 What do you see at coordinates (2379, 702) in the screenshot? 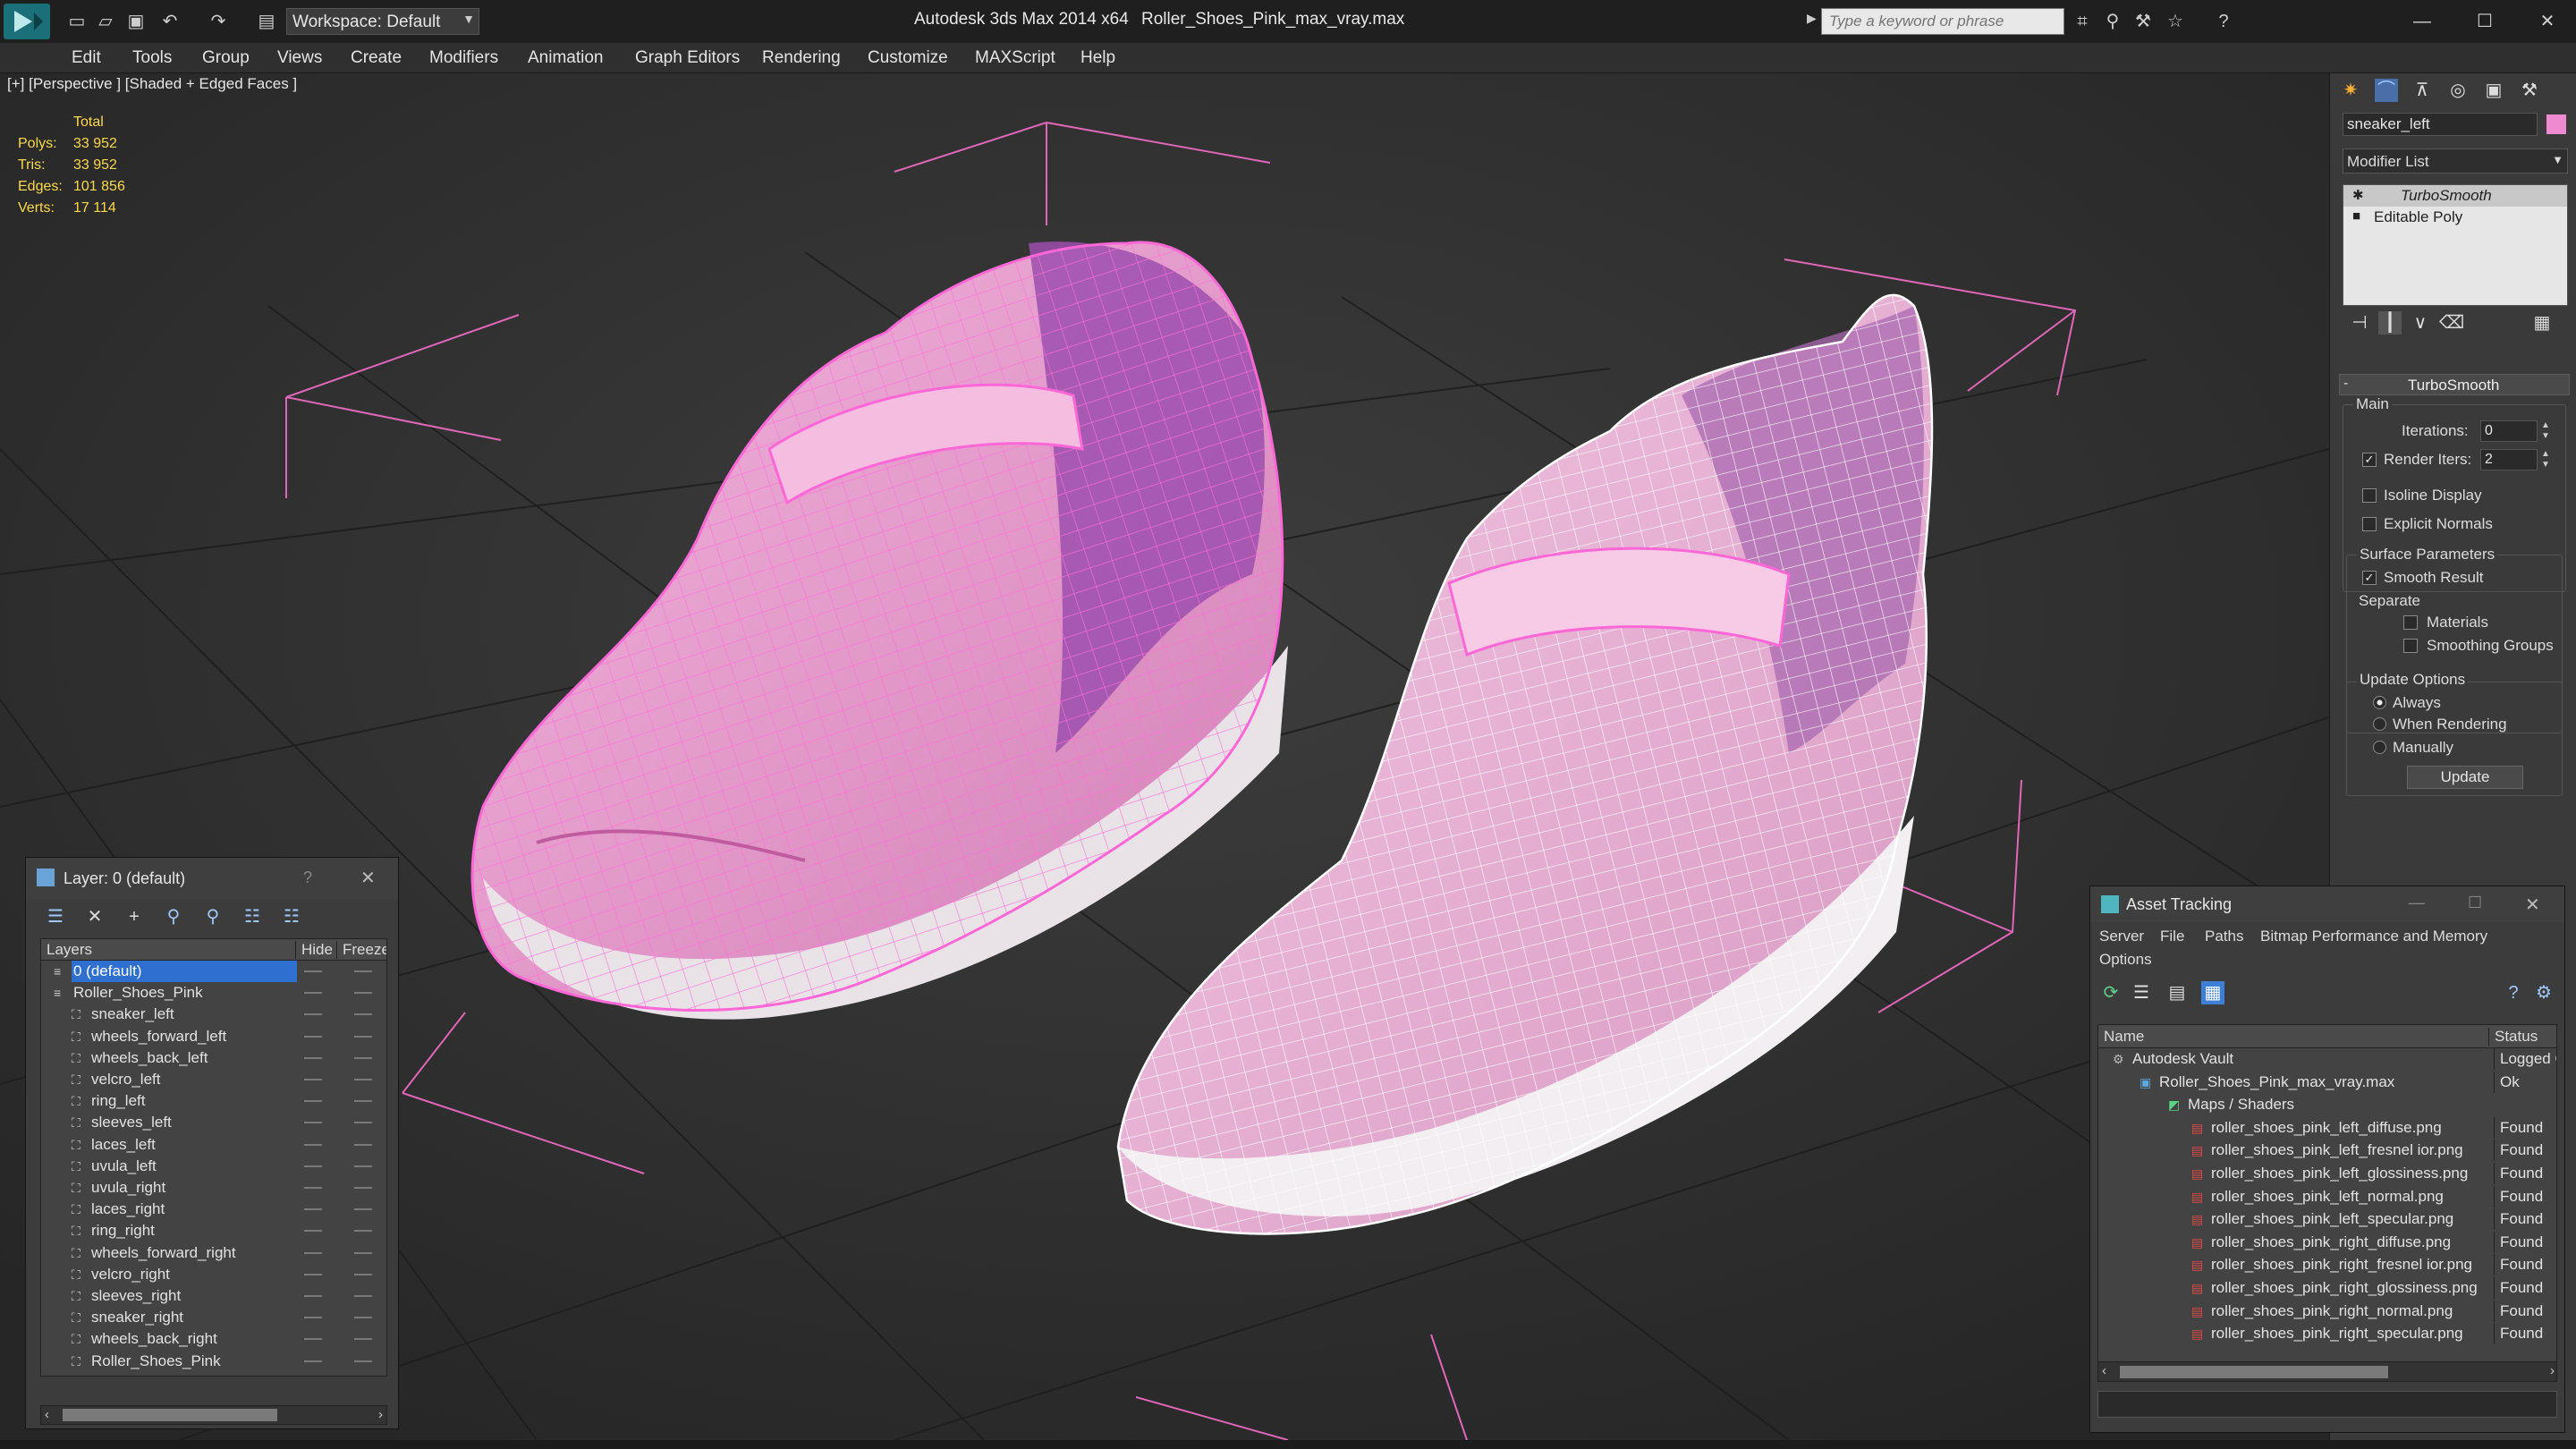
I see `always-radio` at bounding box center [2379, 702].